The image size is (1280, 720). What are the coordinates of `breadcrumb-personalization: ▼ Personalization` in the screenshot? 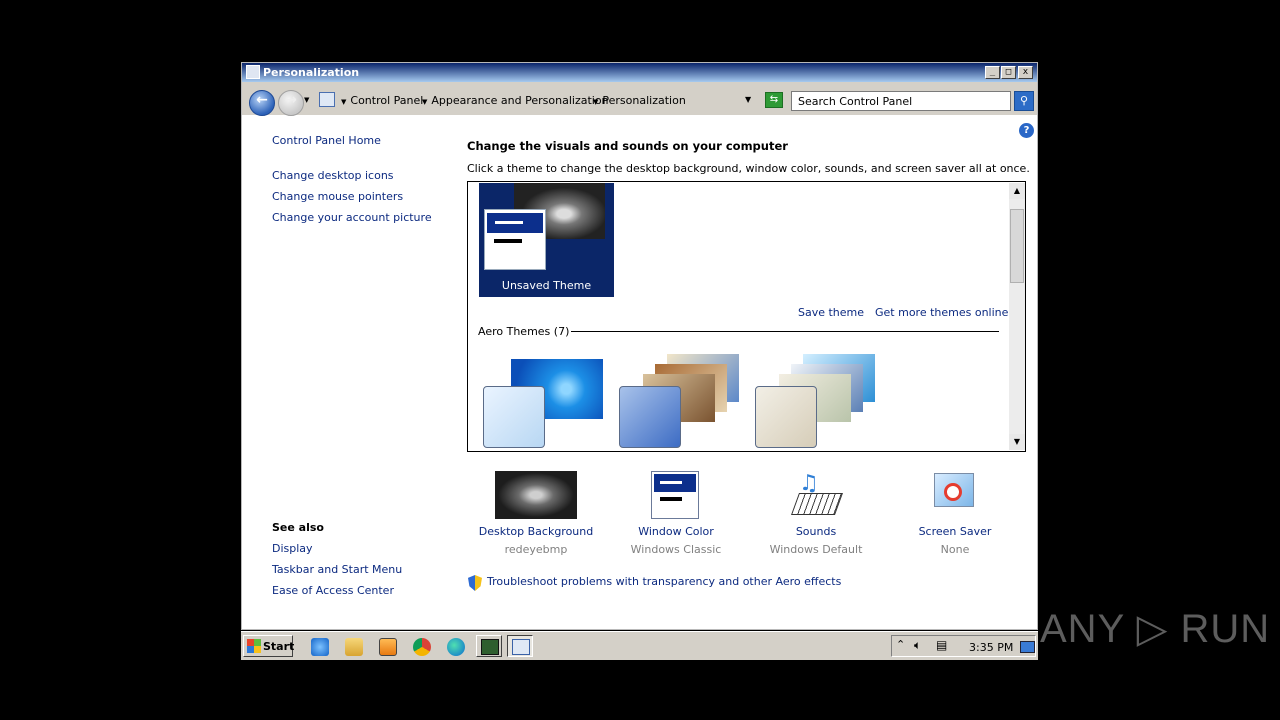 It's located at (639, 100).